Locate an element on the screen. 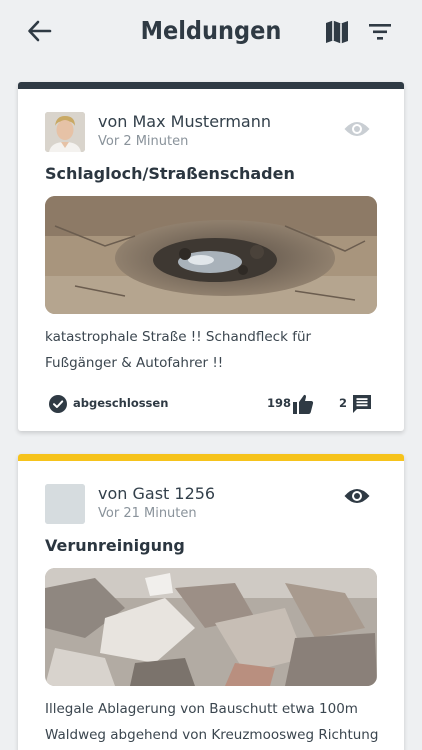 The image size is (422, 750). map-icon is located at coordinates (337, 32).